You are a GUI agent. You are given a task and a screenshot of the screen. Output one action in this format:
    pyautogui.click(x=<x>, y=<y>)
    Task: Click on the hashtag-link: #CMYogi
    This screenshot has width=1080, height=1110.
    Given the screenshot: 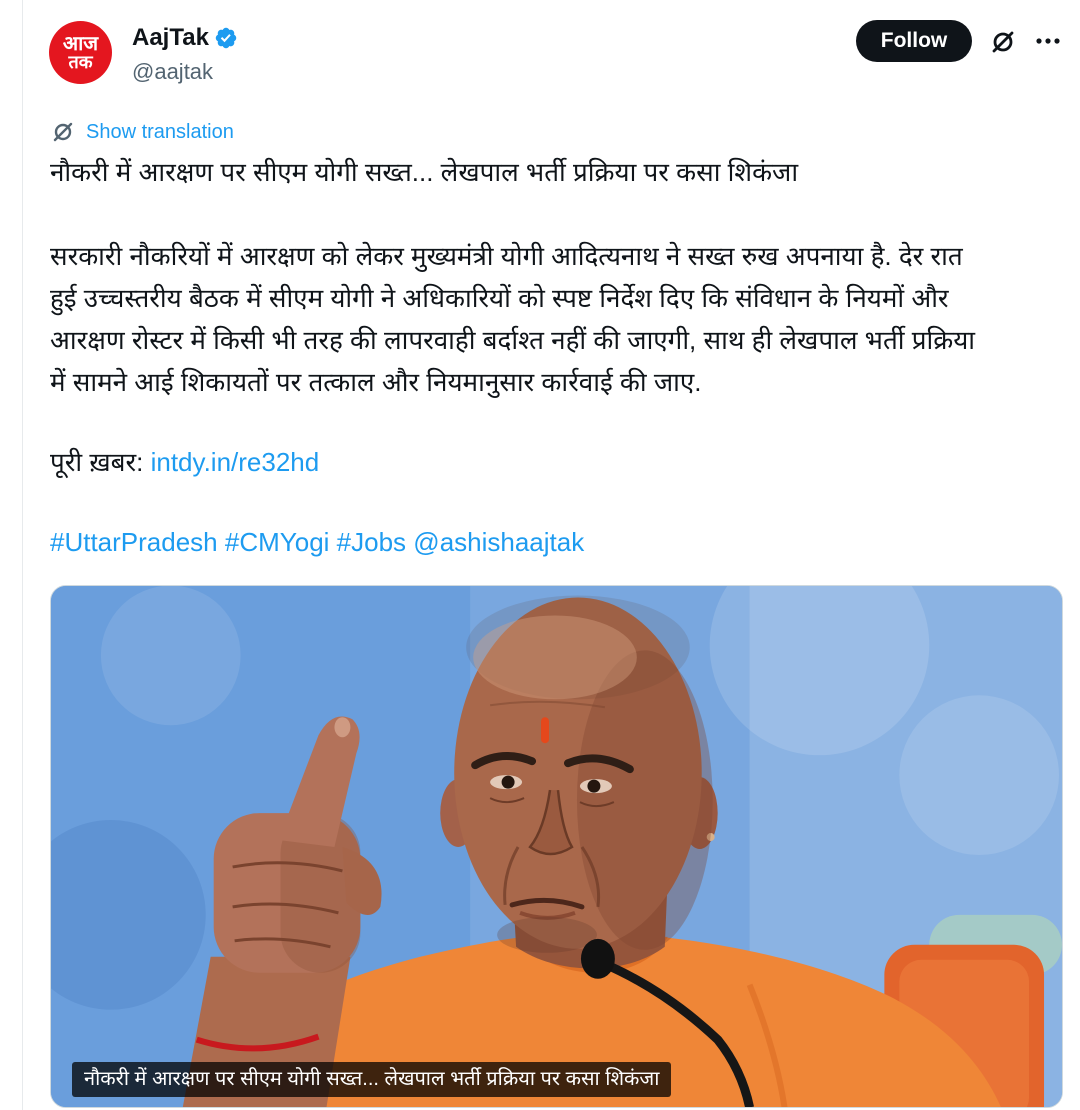 What is the action you would take?
    pyautogui.click(x=277, y=542)
    